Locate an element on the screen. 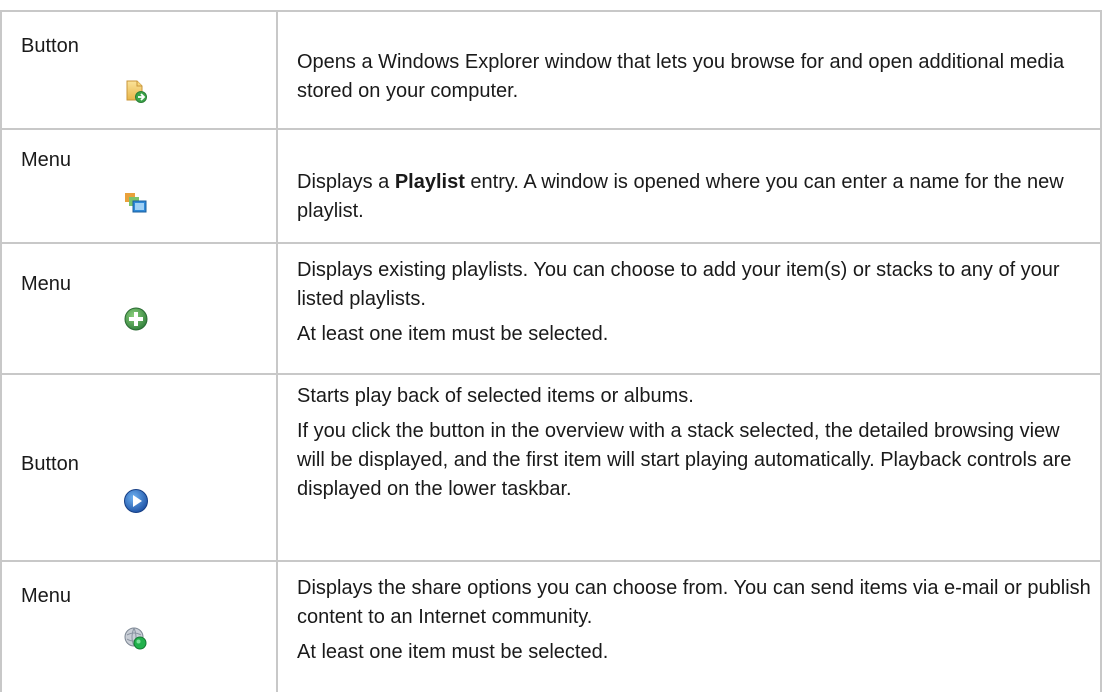 The image size is (1102, 692). table-border-top is located at coordinates (551, 11).